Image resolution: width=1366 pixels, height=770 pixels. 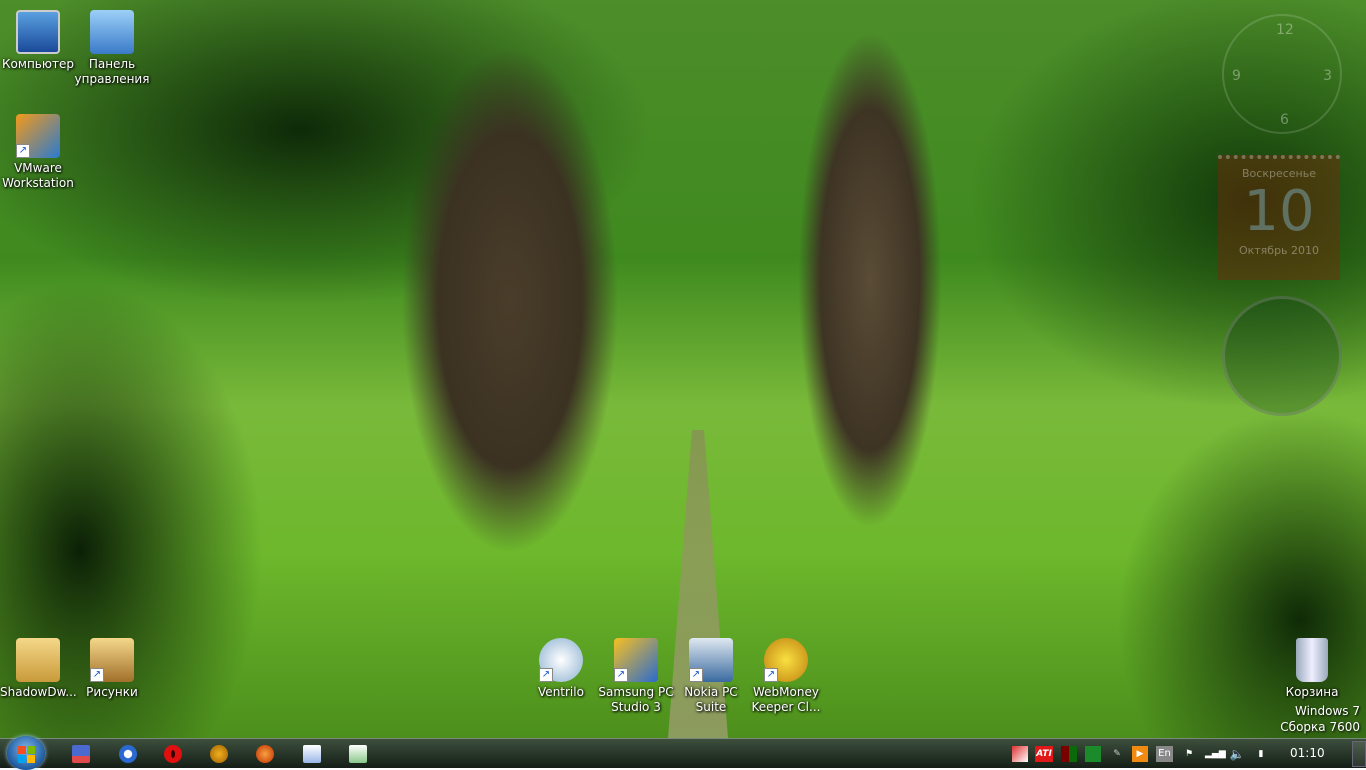 What do you see at coordinates (1117, 754) in the screenshot?
I see `usb-icon: ✎` at bounding box center [1117, 754].